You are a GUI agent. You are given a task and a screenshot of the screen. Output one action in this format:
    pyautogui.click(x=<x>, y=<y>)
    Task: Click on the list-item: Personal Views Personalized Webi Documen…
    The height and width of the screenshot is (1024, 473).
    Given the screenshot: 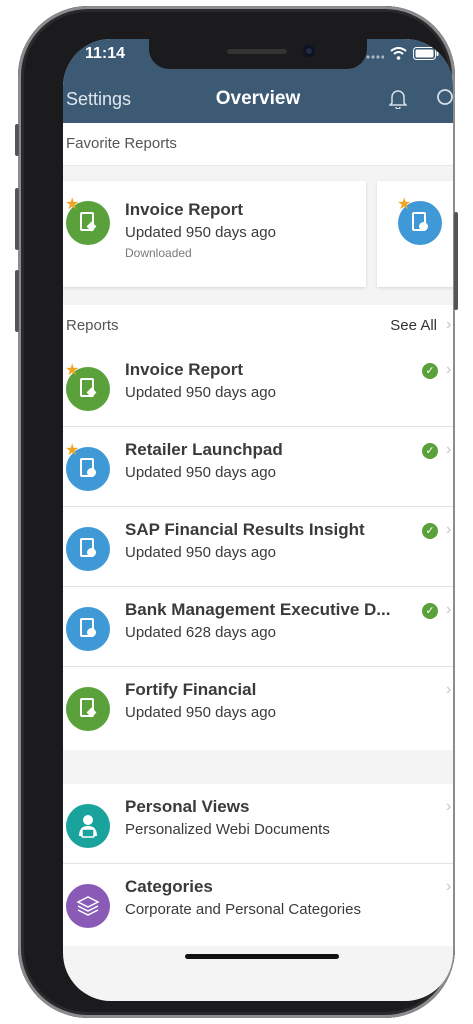 What is the action you would take?
    pyautogui.click(x=258, y=824)
    